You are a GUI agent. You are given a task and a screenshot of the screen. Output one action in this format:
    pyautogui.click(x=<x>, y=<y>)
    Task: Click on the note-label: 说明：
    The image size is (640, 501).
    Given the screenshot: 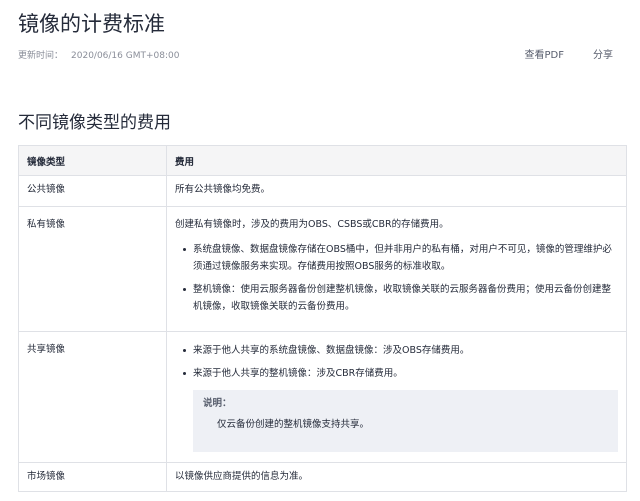 What is the action you would take?
    pyautogui.click(x=217, y=403)
    